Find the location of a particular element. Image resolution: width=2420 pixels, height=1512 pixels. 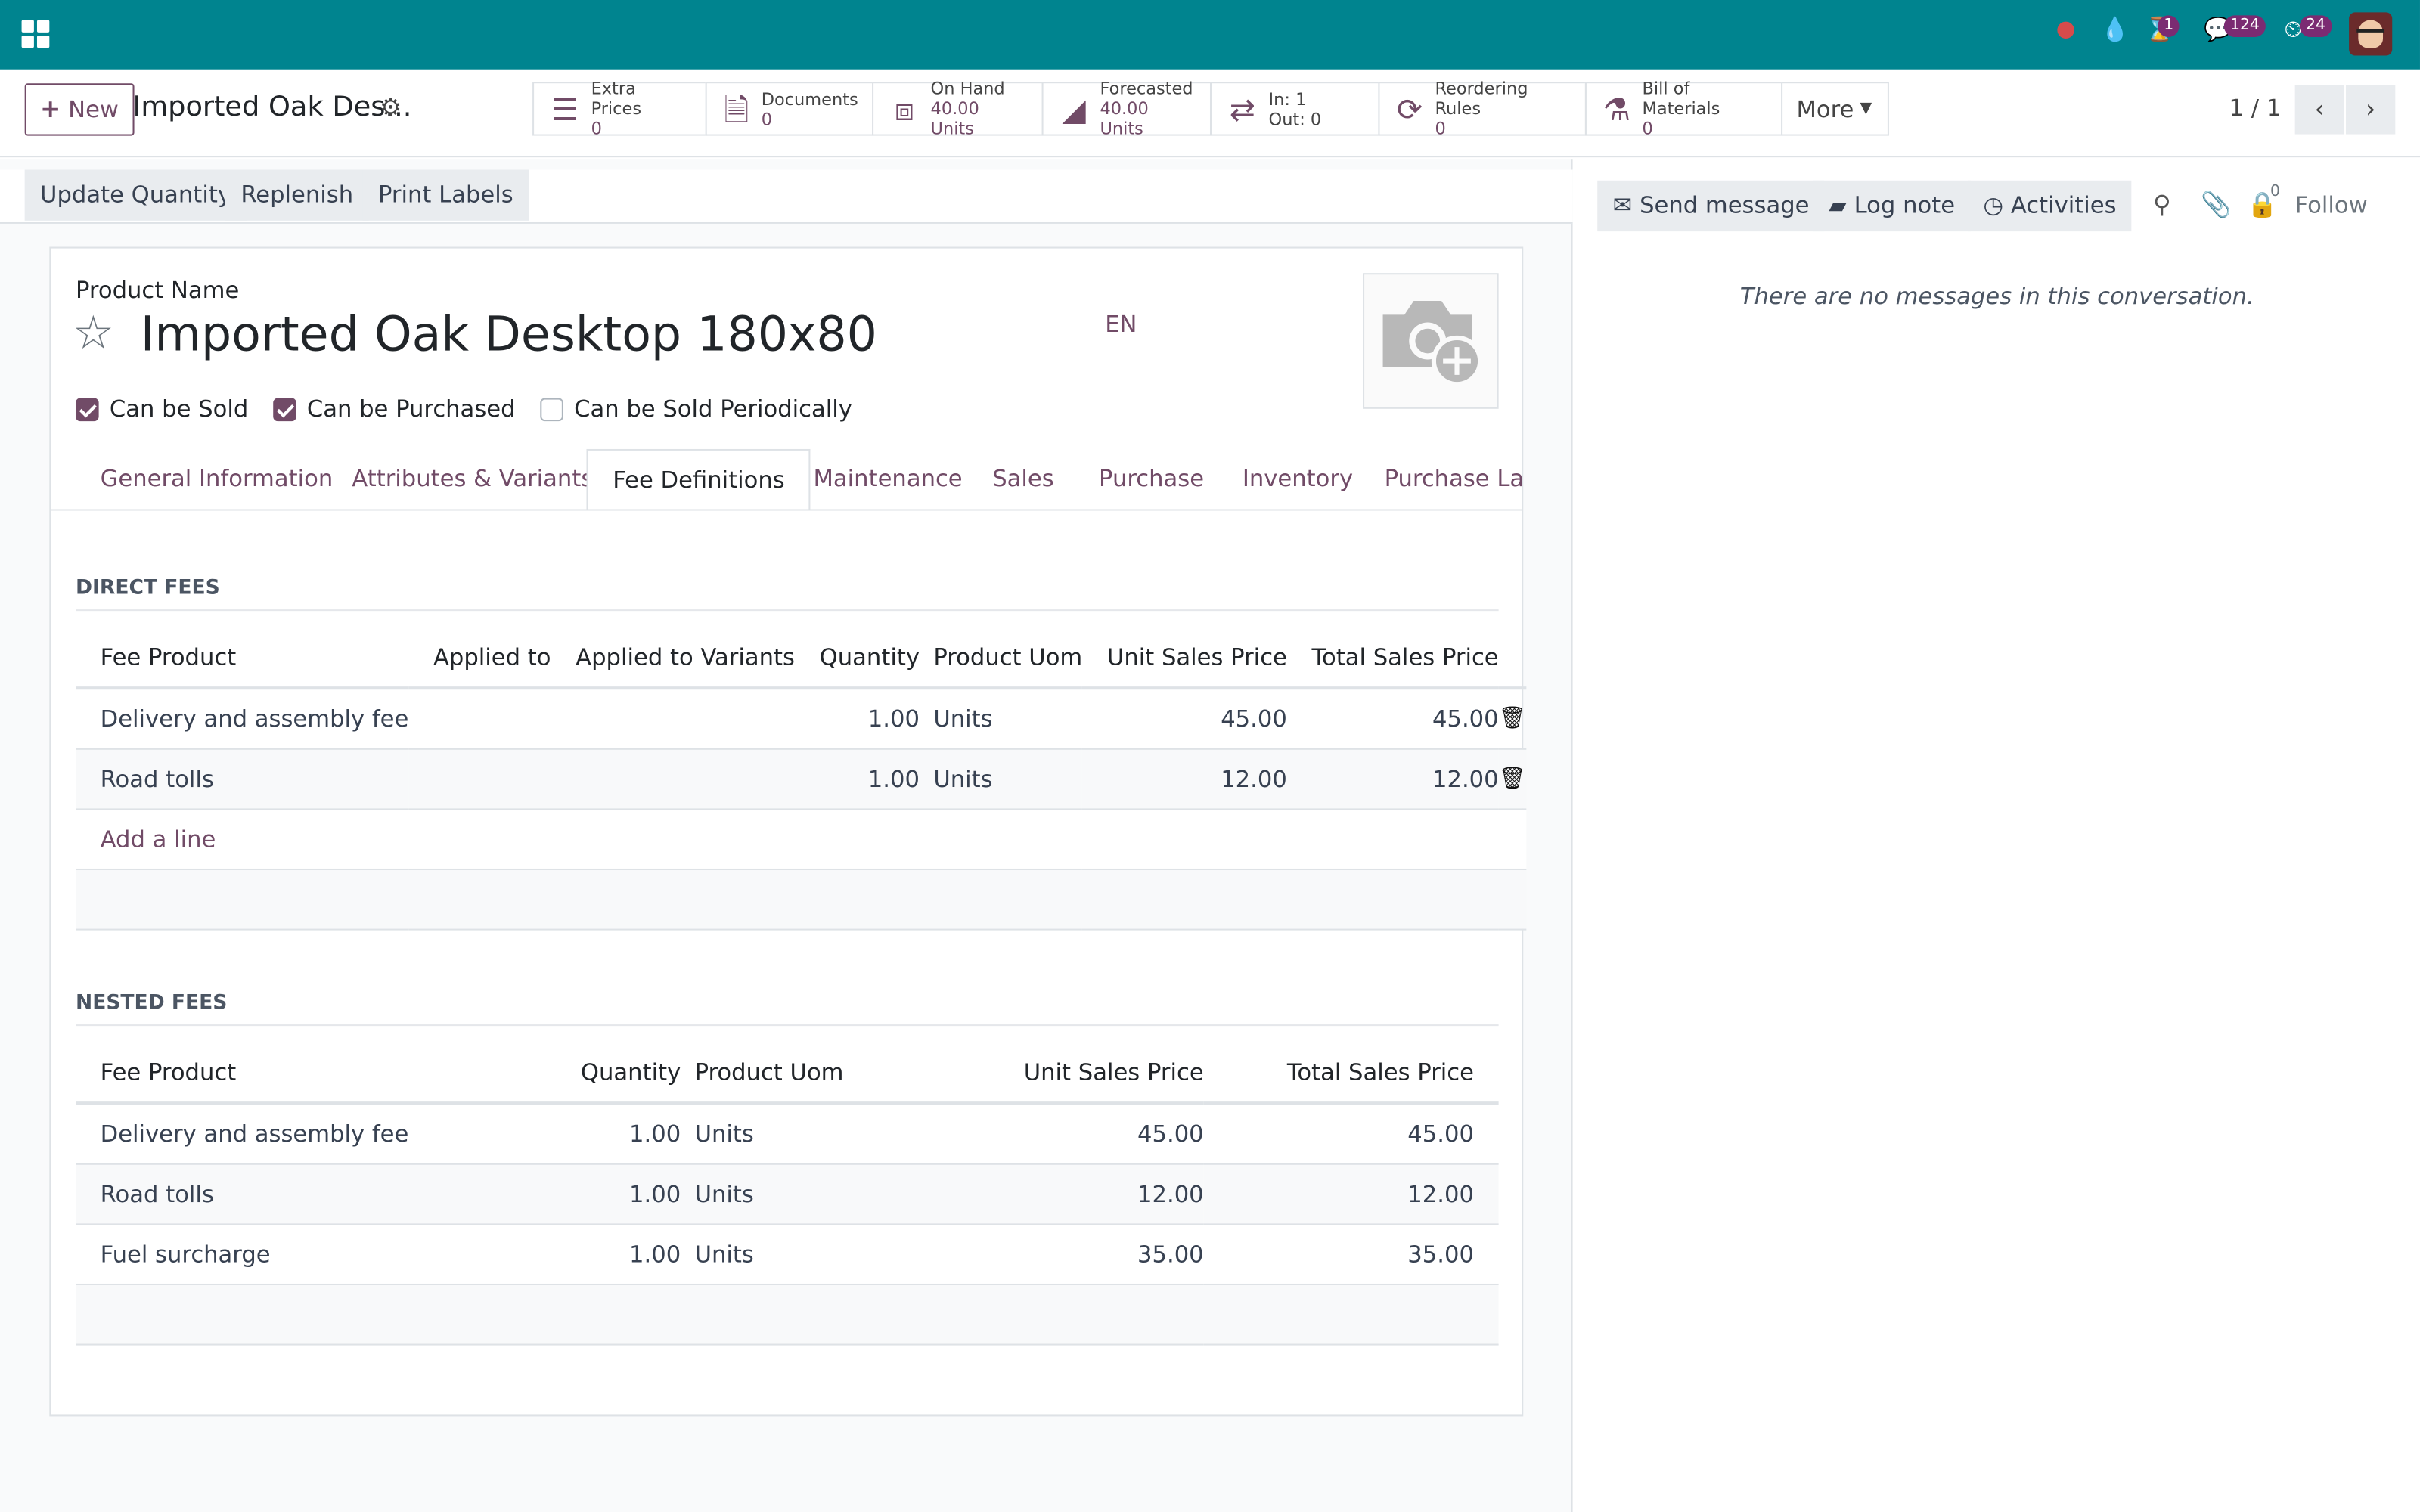

tab-purchase: Purchase is located at coordinates (1151, 479).